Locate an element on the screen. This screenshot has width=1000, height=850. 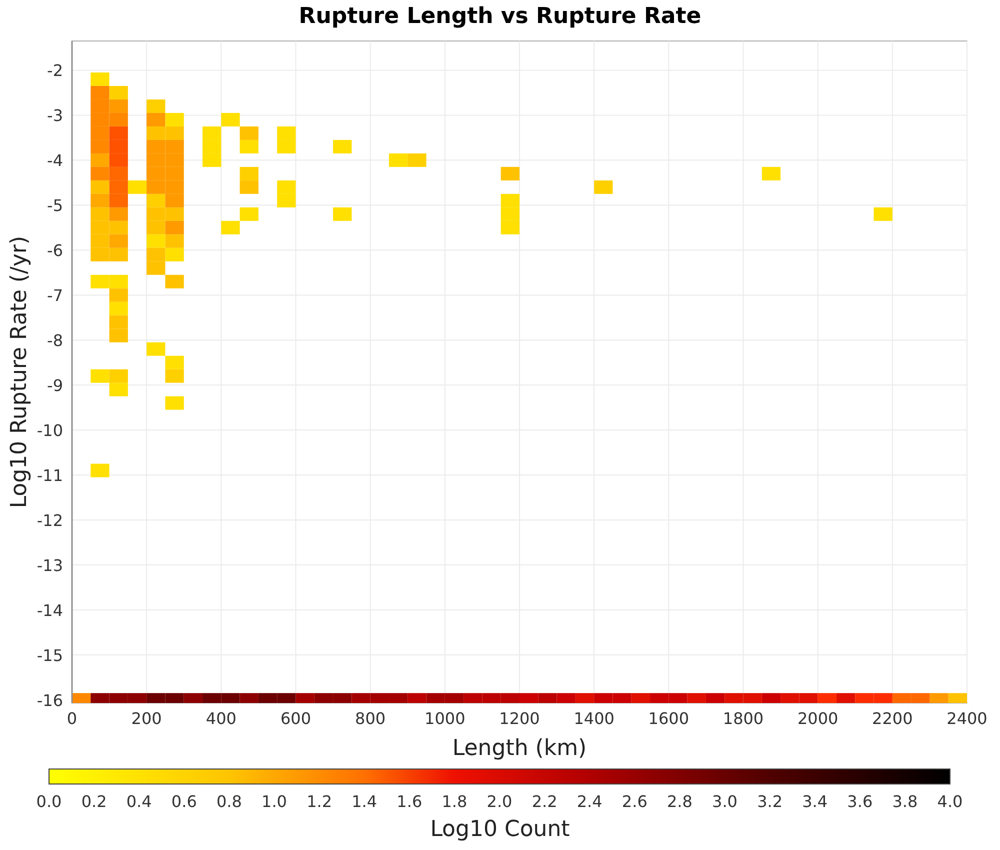
color-scale-tick-label: 2.0 is located at coordinates (499, 801).